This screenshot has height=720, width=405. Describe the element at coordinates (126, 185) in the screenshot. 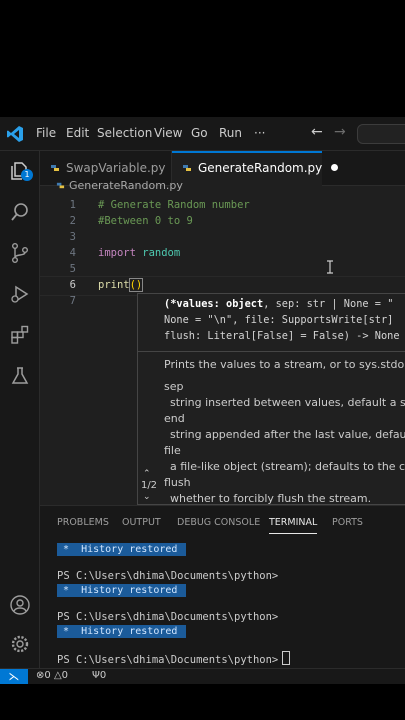

I see `breadcrumb-file: GenerateRandom.py` at that location.